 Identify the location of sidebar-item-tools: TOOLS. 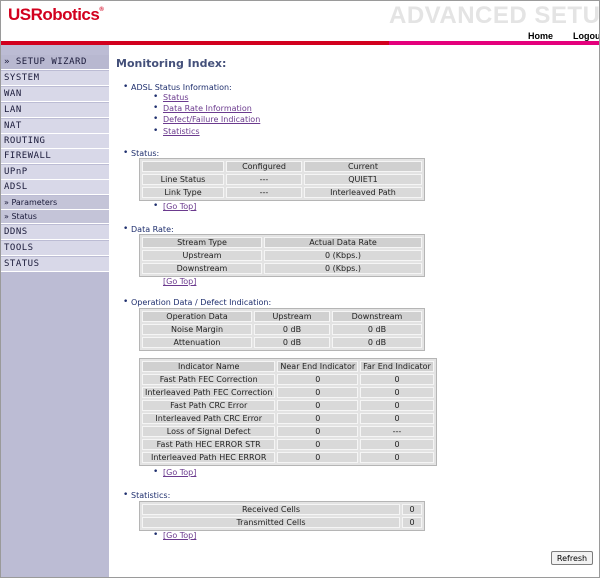
(55, 248).